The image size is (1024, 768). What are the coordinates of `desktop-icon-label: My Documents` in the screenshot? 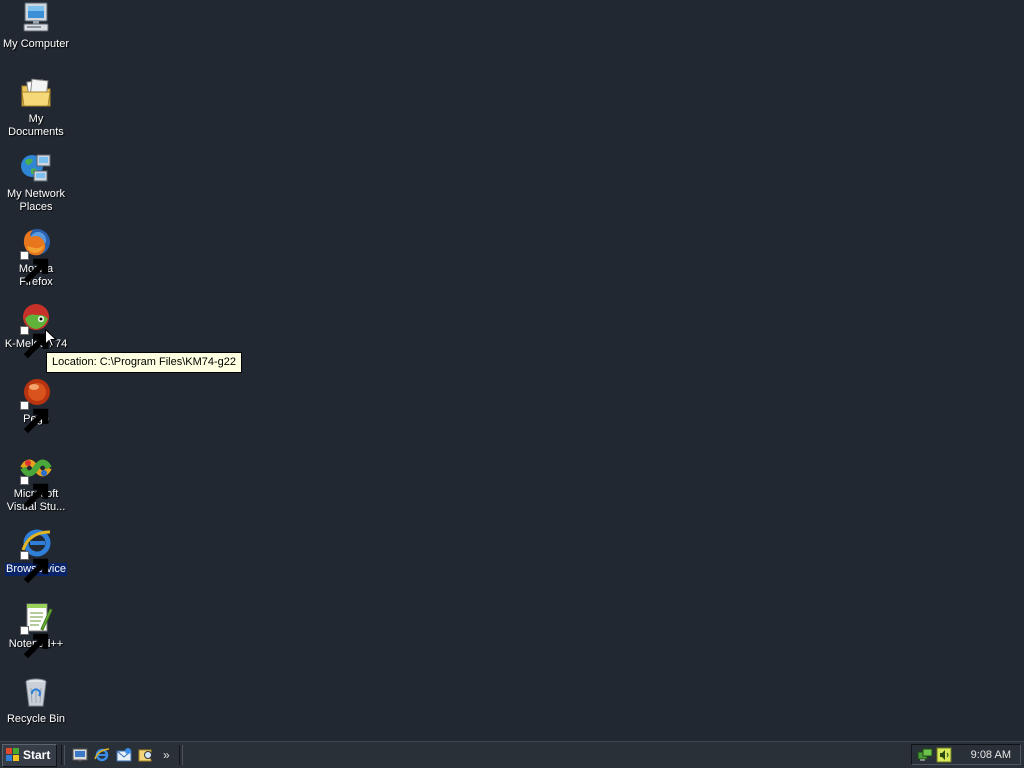 It's located at (36, 125).